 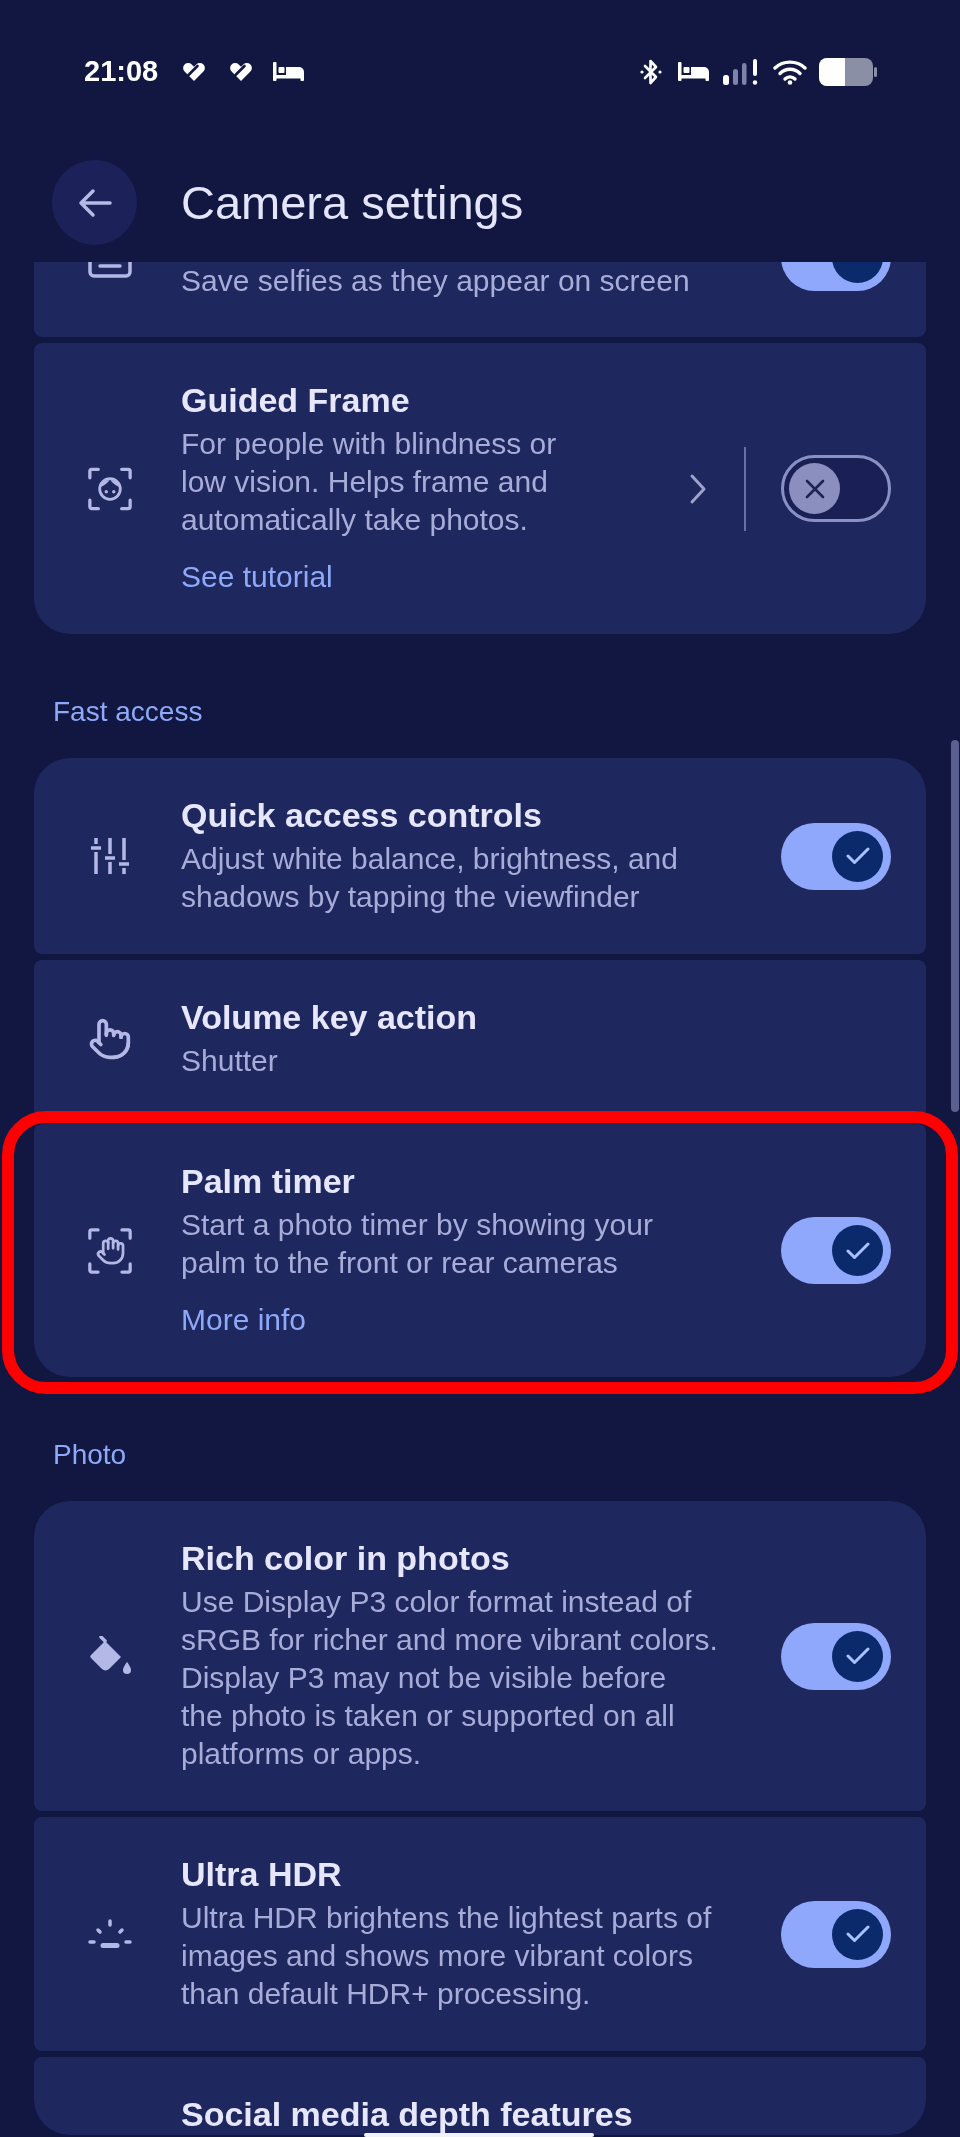 I want to click on item-title: Social media depth features, so click(x=407, y=2114).